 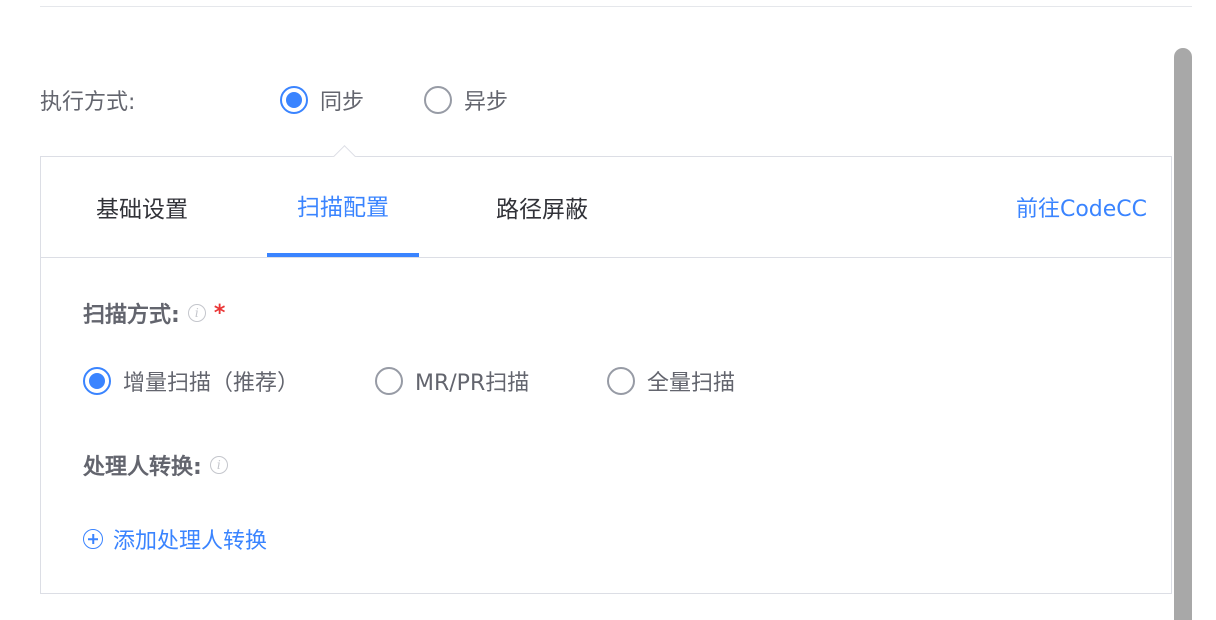 I want to click on scan-mode-label: 扫描方式:, so click(x=131, y=315).